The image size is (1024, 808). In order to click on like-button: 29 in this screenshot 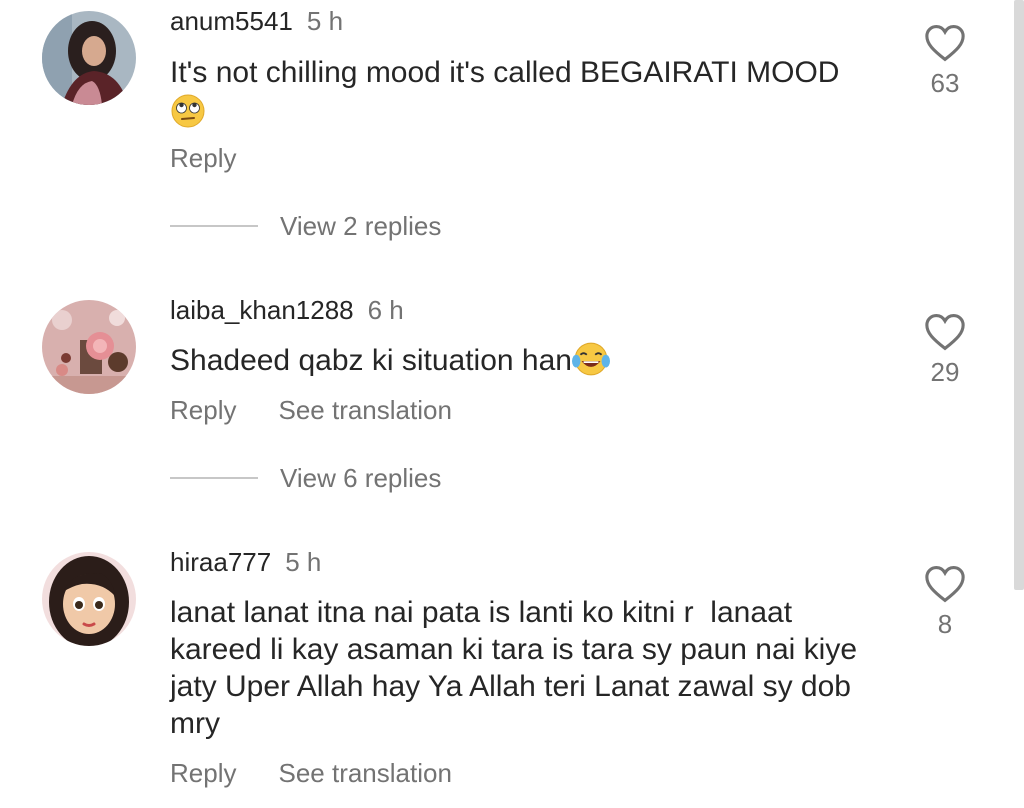, I will do `click(945, 350)`.